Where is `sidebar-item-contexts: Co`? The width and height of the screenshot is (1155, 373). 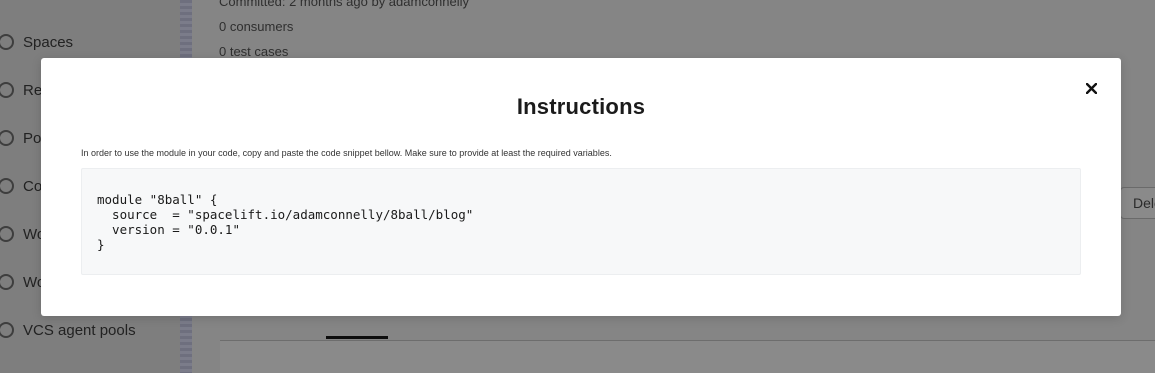 sidebar-item-contexts: Co is located at coordinates (21, 186).